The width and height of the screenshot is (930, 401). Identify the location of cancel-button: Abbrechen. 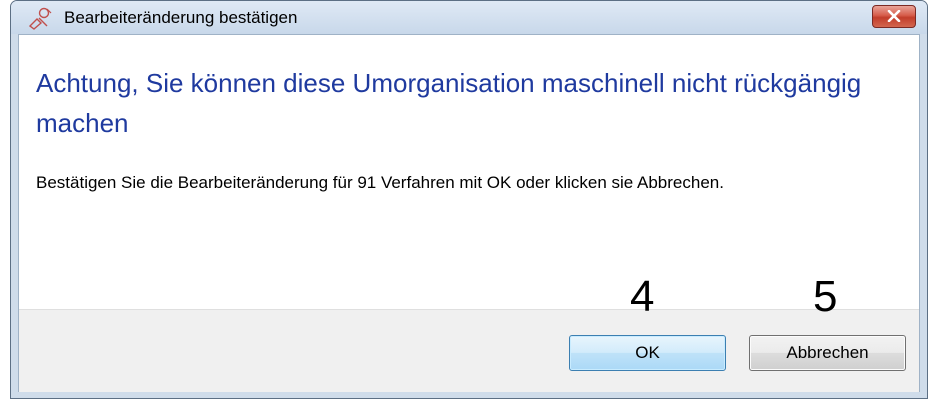
(827, 353).